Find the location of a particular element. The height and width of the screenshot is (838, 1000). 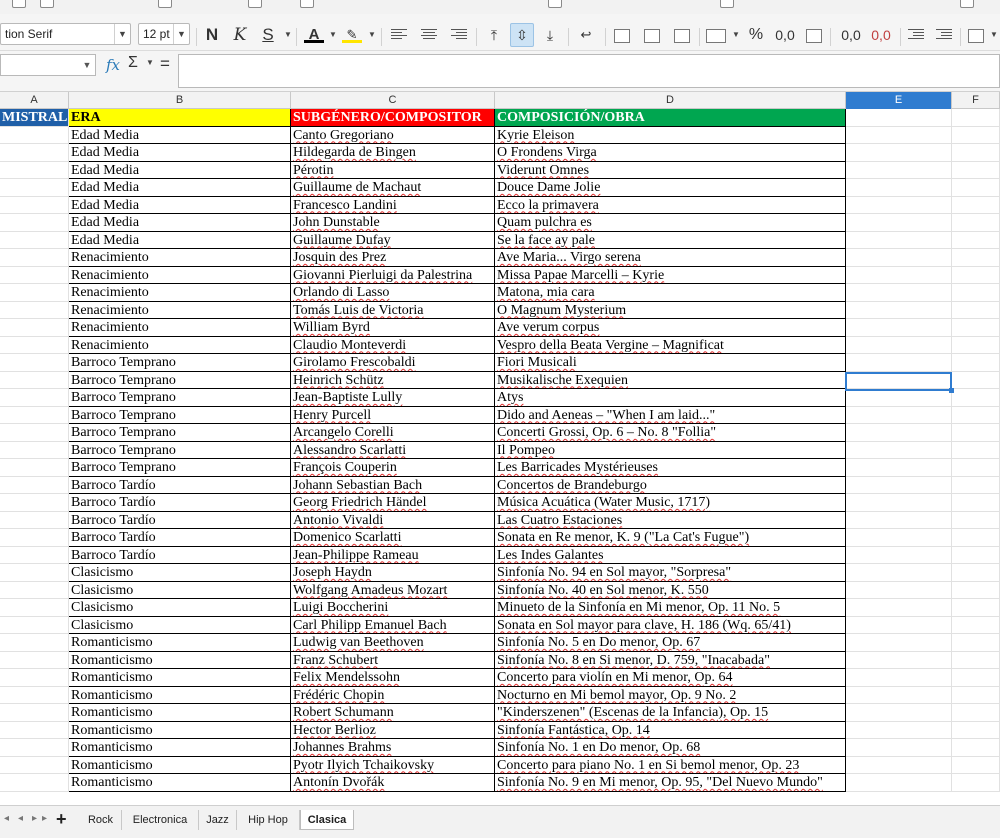

cell-work: Kyrie Eleison is located at coordinates (670, 135).